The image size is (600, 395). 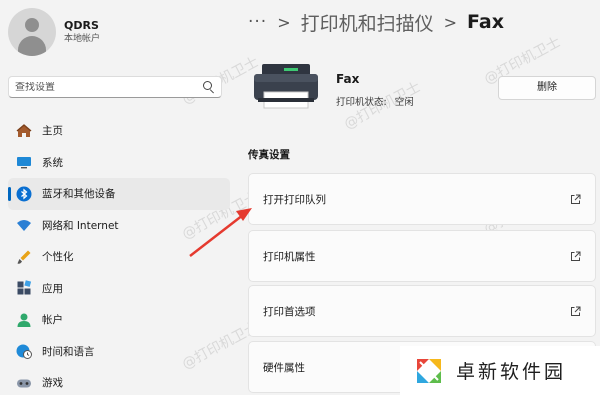 What do you see at coordinates (24, 194) in the screenshot?
I see `bluetooth-icon` at bounding box center [24, 194].